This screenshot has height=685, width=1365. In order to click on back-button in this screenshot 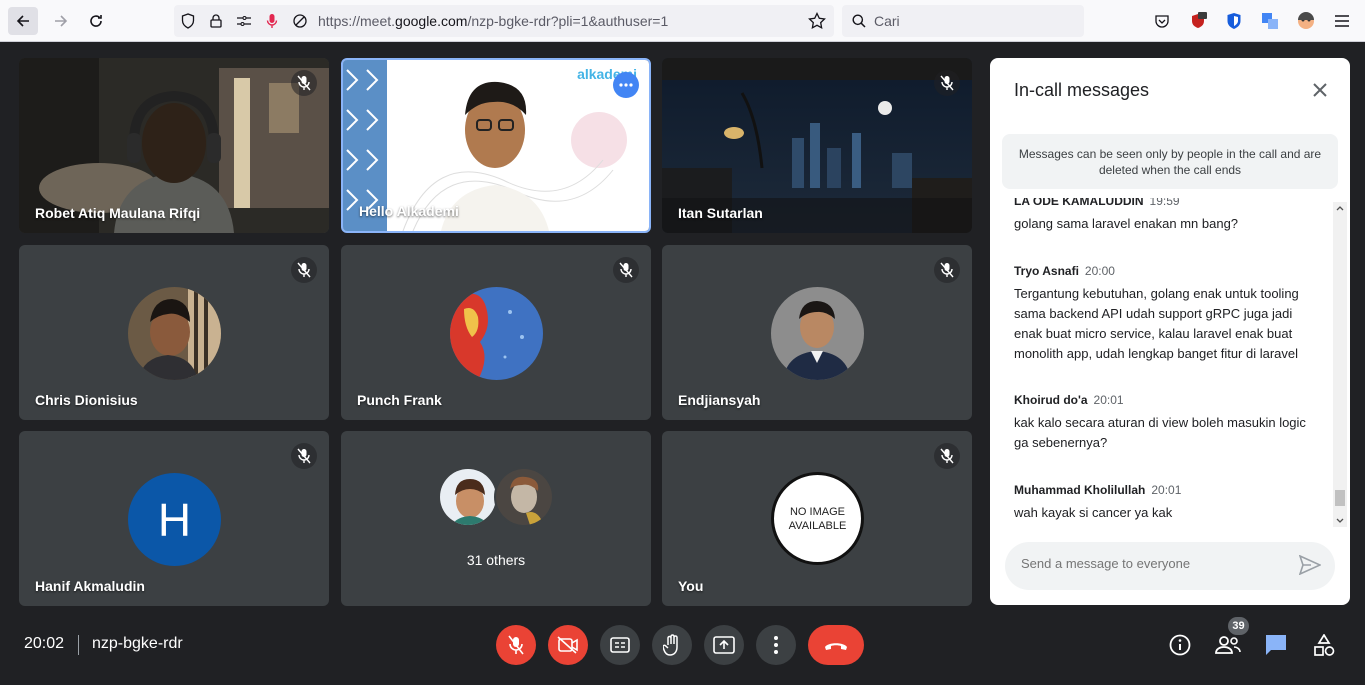, I will do `click(23, 21)`.